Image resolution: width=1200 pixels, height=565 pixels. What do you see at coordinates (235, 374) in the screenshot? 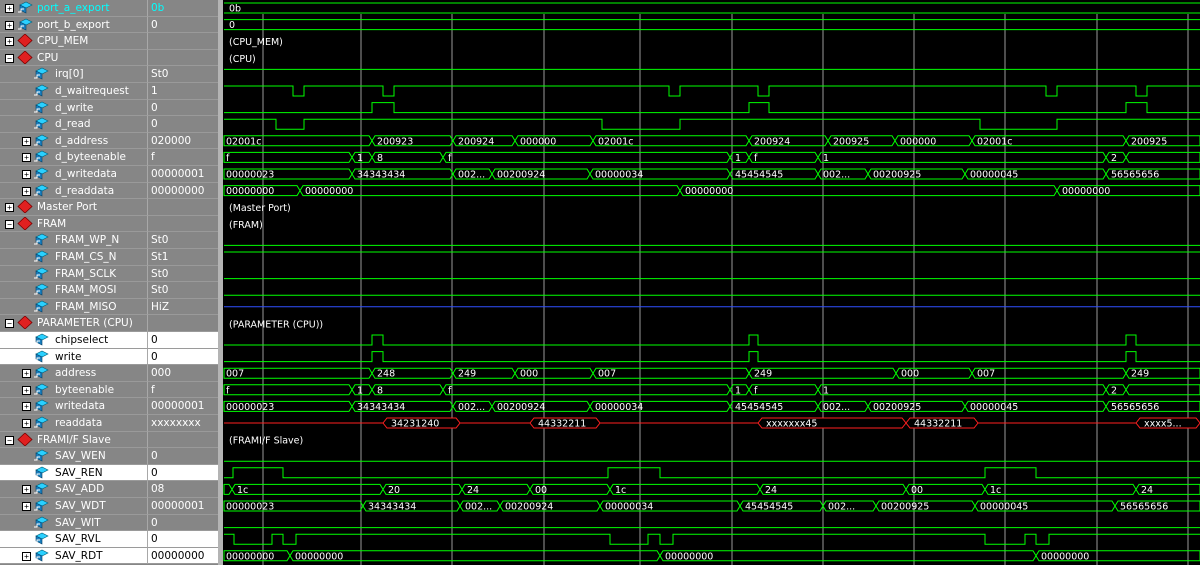
I see `bus-value: 007` at bounding box center [235, 374].